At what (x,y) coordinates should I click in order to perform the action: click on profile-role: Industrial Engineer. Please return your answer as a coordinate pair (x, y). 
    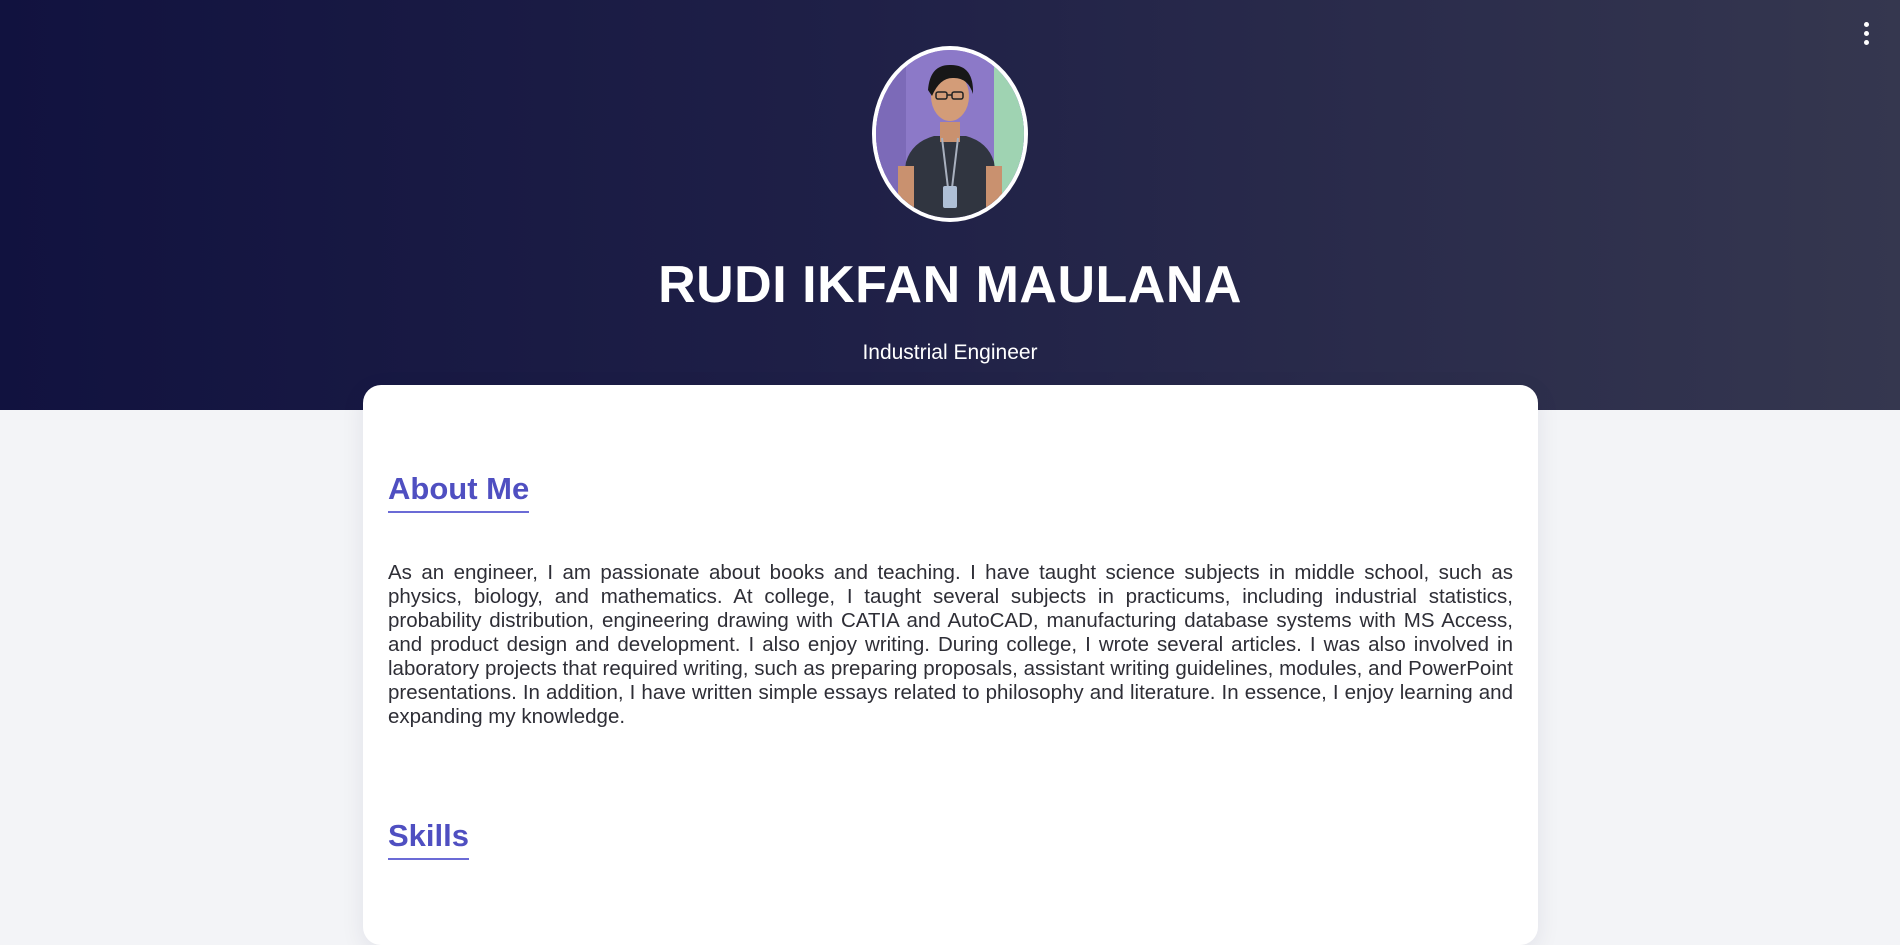
    Looking at the image, I should click on (950, 352).